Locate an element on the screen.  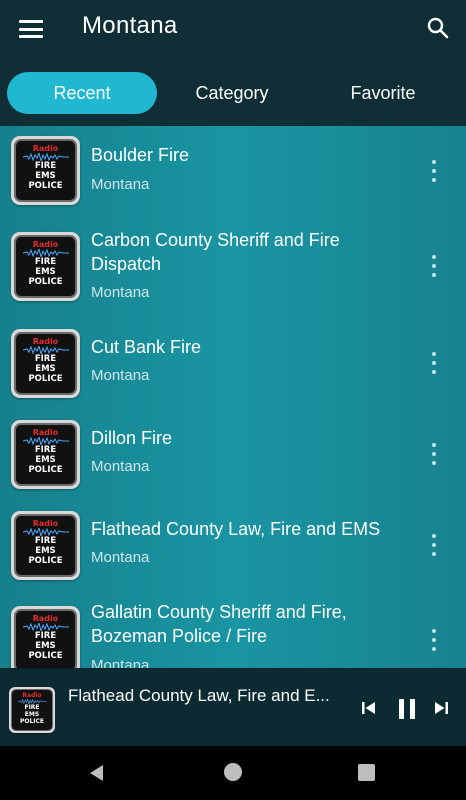
back-icon is located at coordinates (97, 773).